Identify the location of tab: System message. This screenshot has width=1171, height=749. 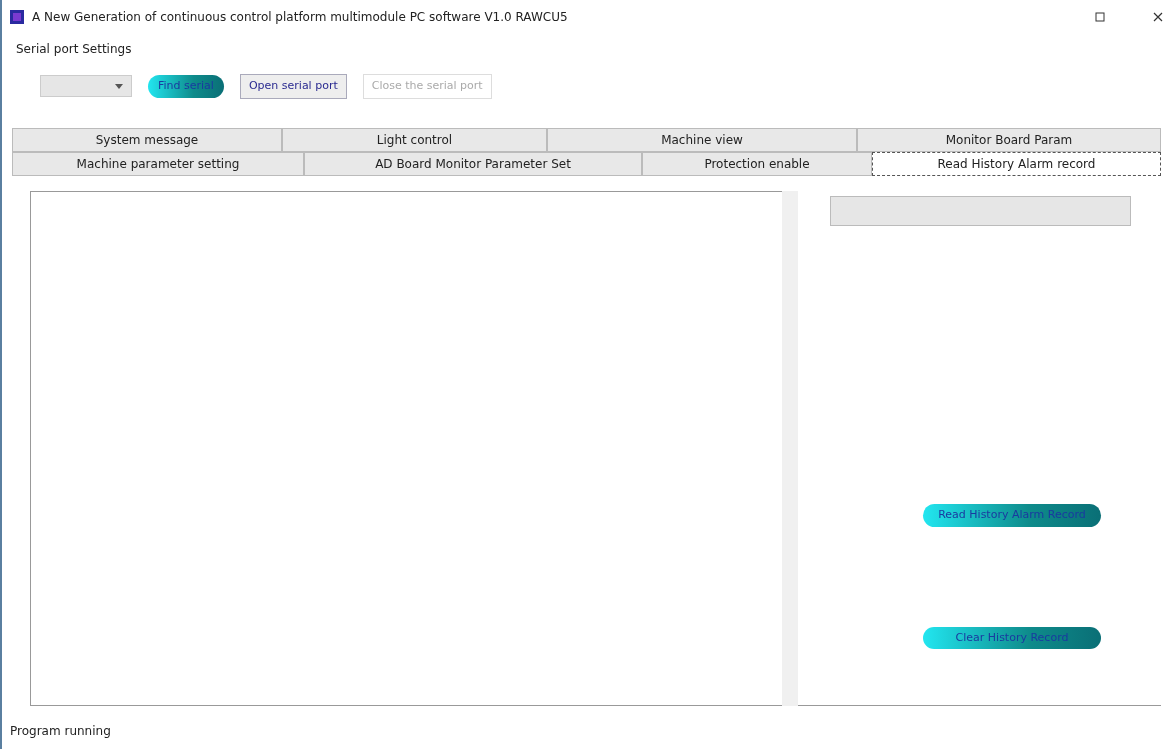
(147, 140).